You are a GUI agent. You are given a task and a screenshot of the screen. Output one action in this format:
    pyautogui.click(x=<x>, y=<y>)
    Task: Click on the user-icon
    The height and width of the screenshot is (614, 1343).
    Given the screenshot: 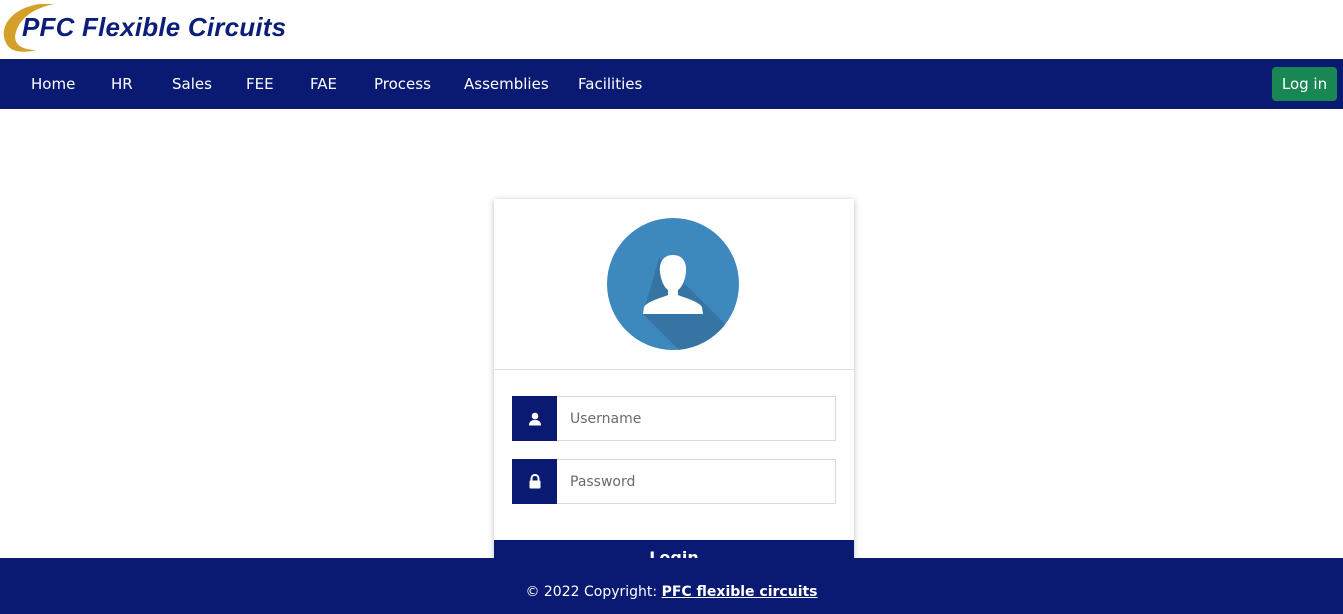 What is the action you would take?
    pyautogui.click(x=534, y=418)
    